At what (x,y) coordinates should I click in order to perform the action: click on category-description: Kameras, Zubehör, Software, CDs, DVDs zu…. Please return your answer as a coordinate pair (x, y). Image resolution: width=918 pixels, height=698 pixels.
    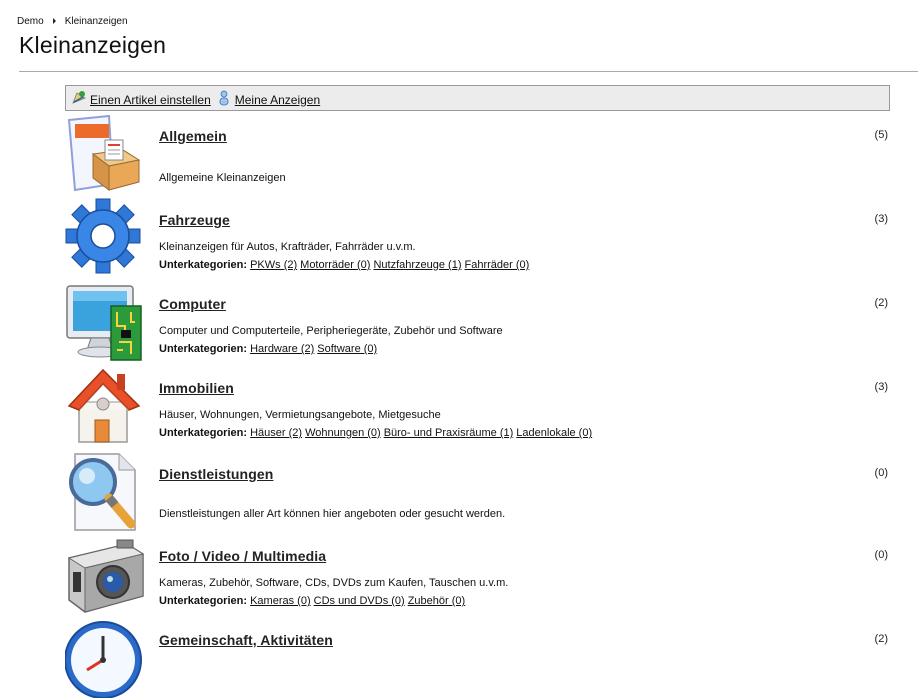
    Looking at the image, I should click on (334, 583).